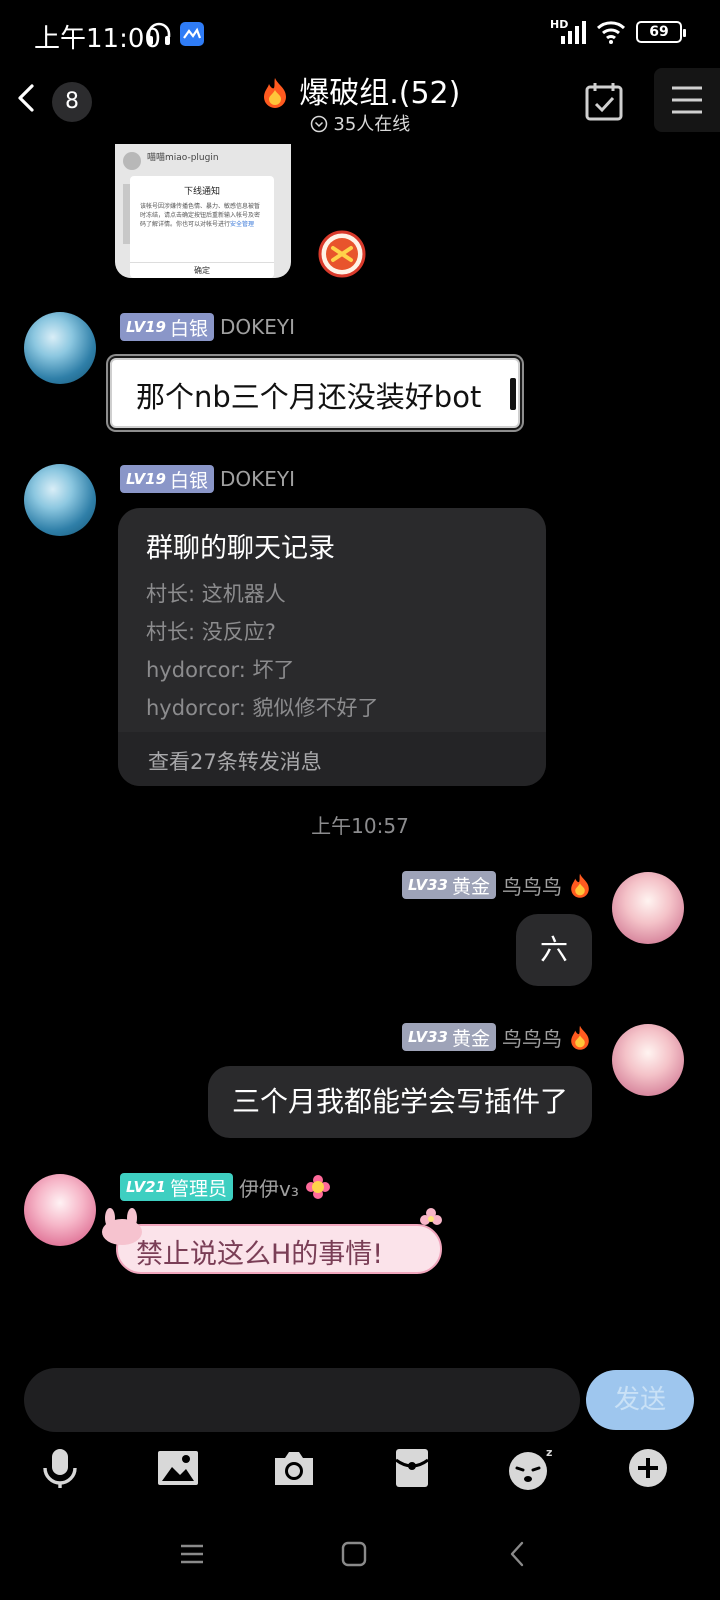 The width and height of the screenshot is (720, 1600). I want to click on flower-emoji-icon, so click(317, 1187).